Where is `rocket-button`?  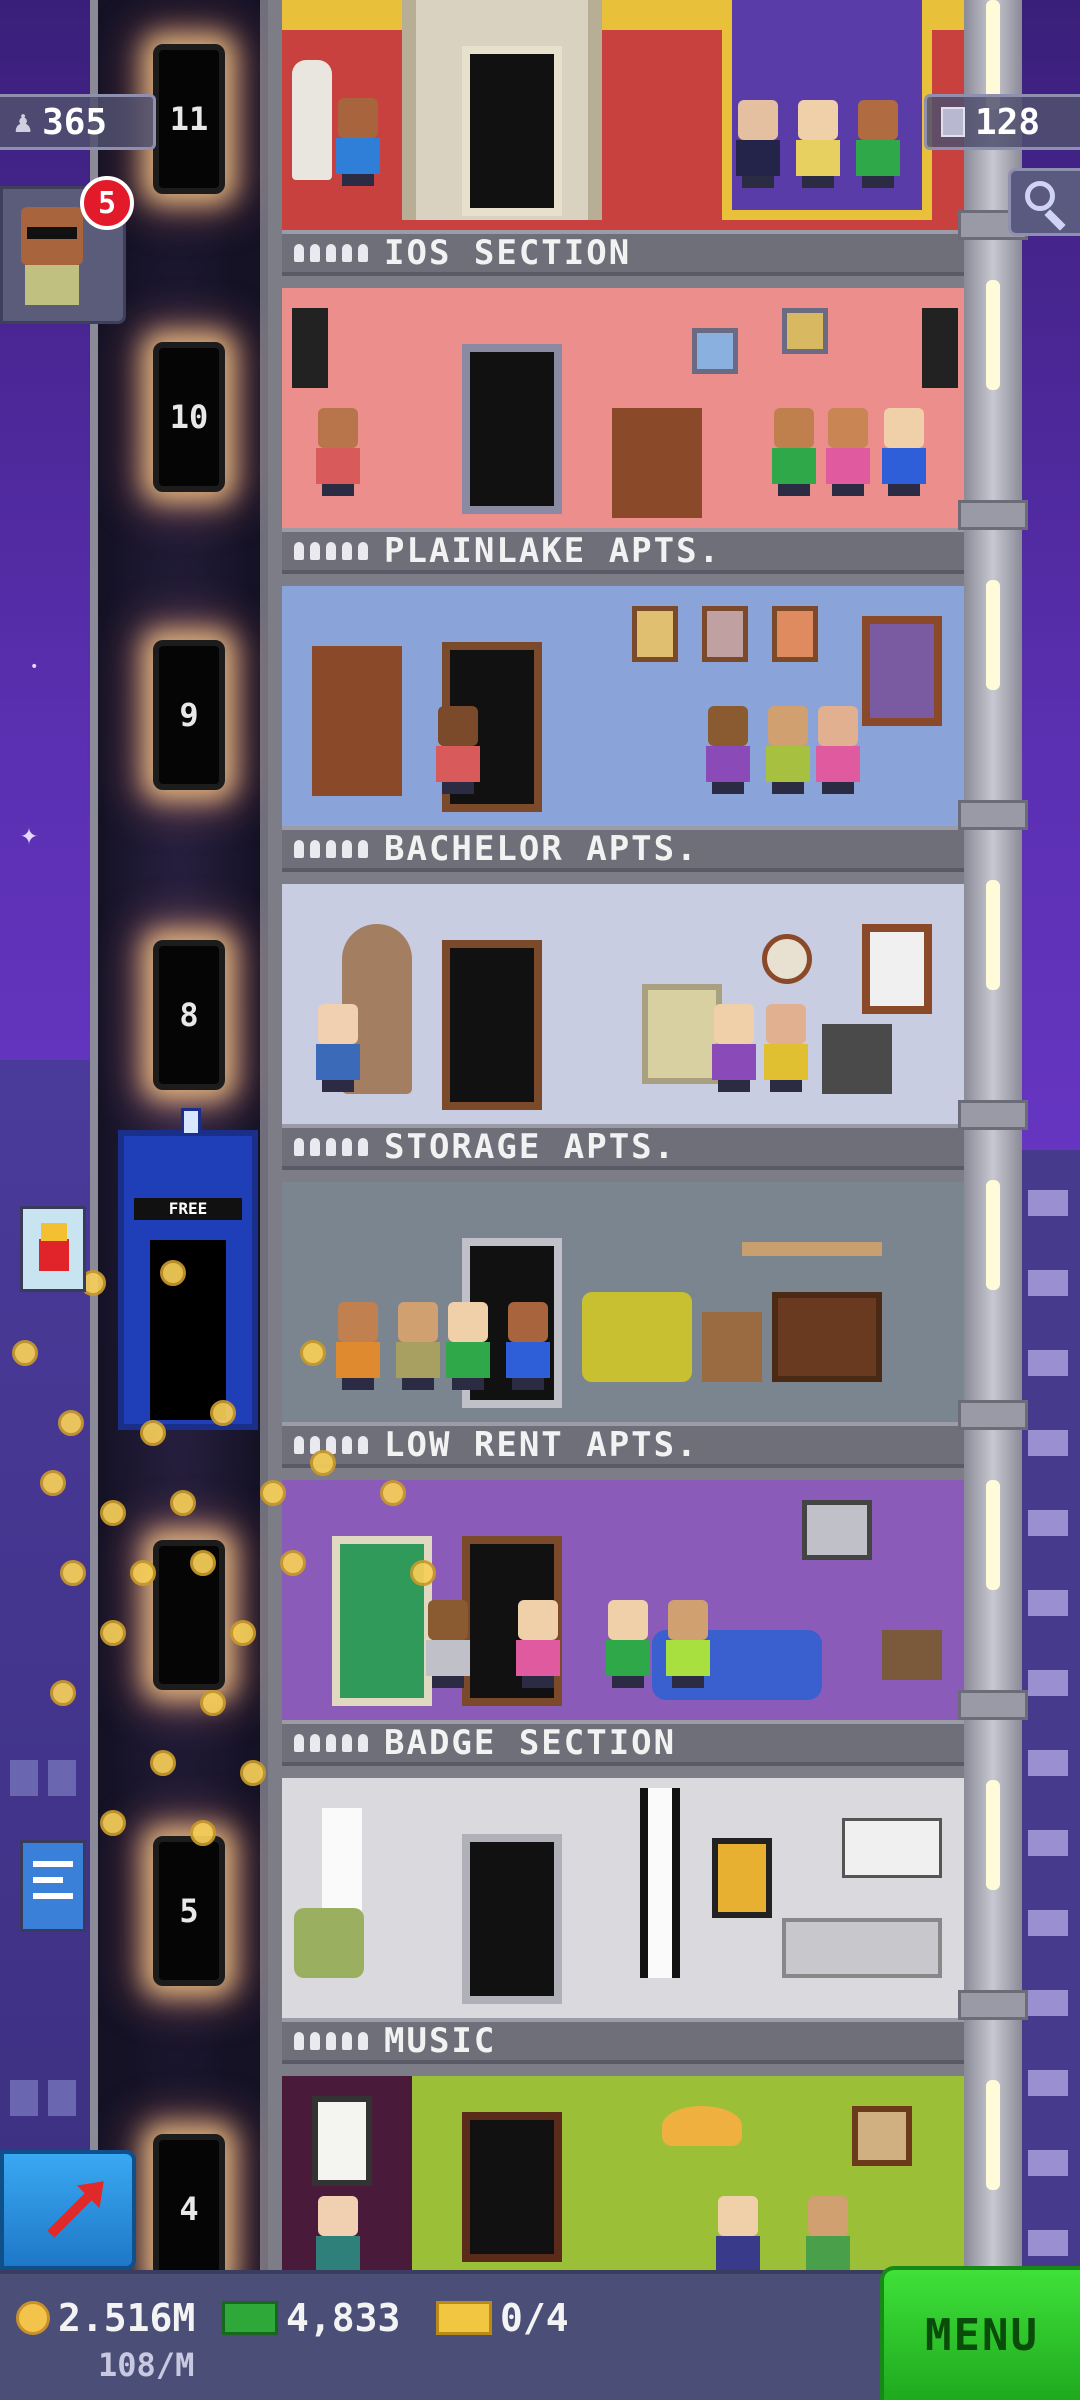
rocket-button is located at coordinates (68, 2210).